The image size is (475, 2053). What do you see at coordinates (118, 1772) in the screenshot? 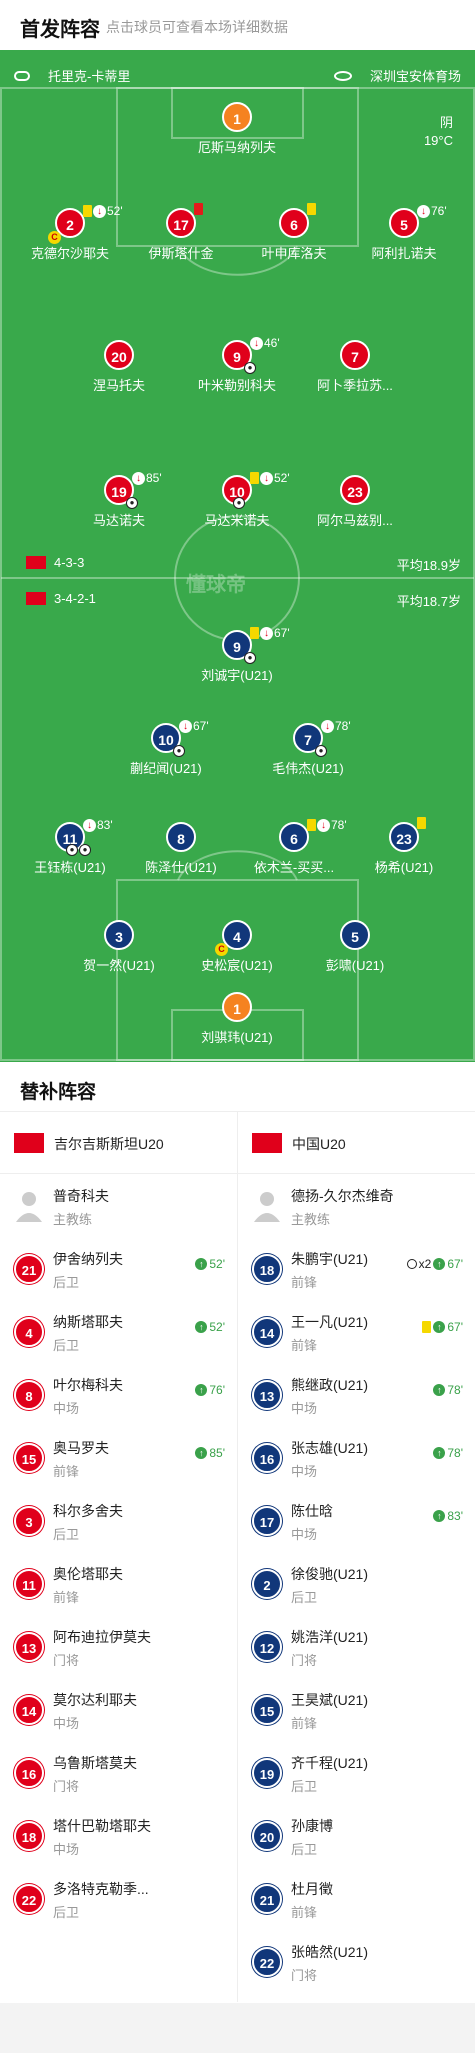
I see `sub-row: 16 乌鲁斯塔莫夫 门将` at bounding box center [118, 1772].